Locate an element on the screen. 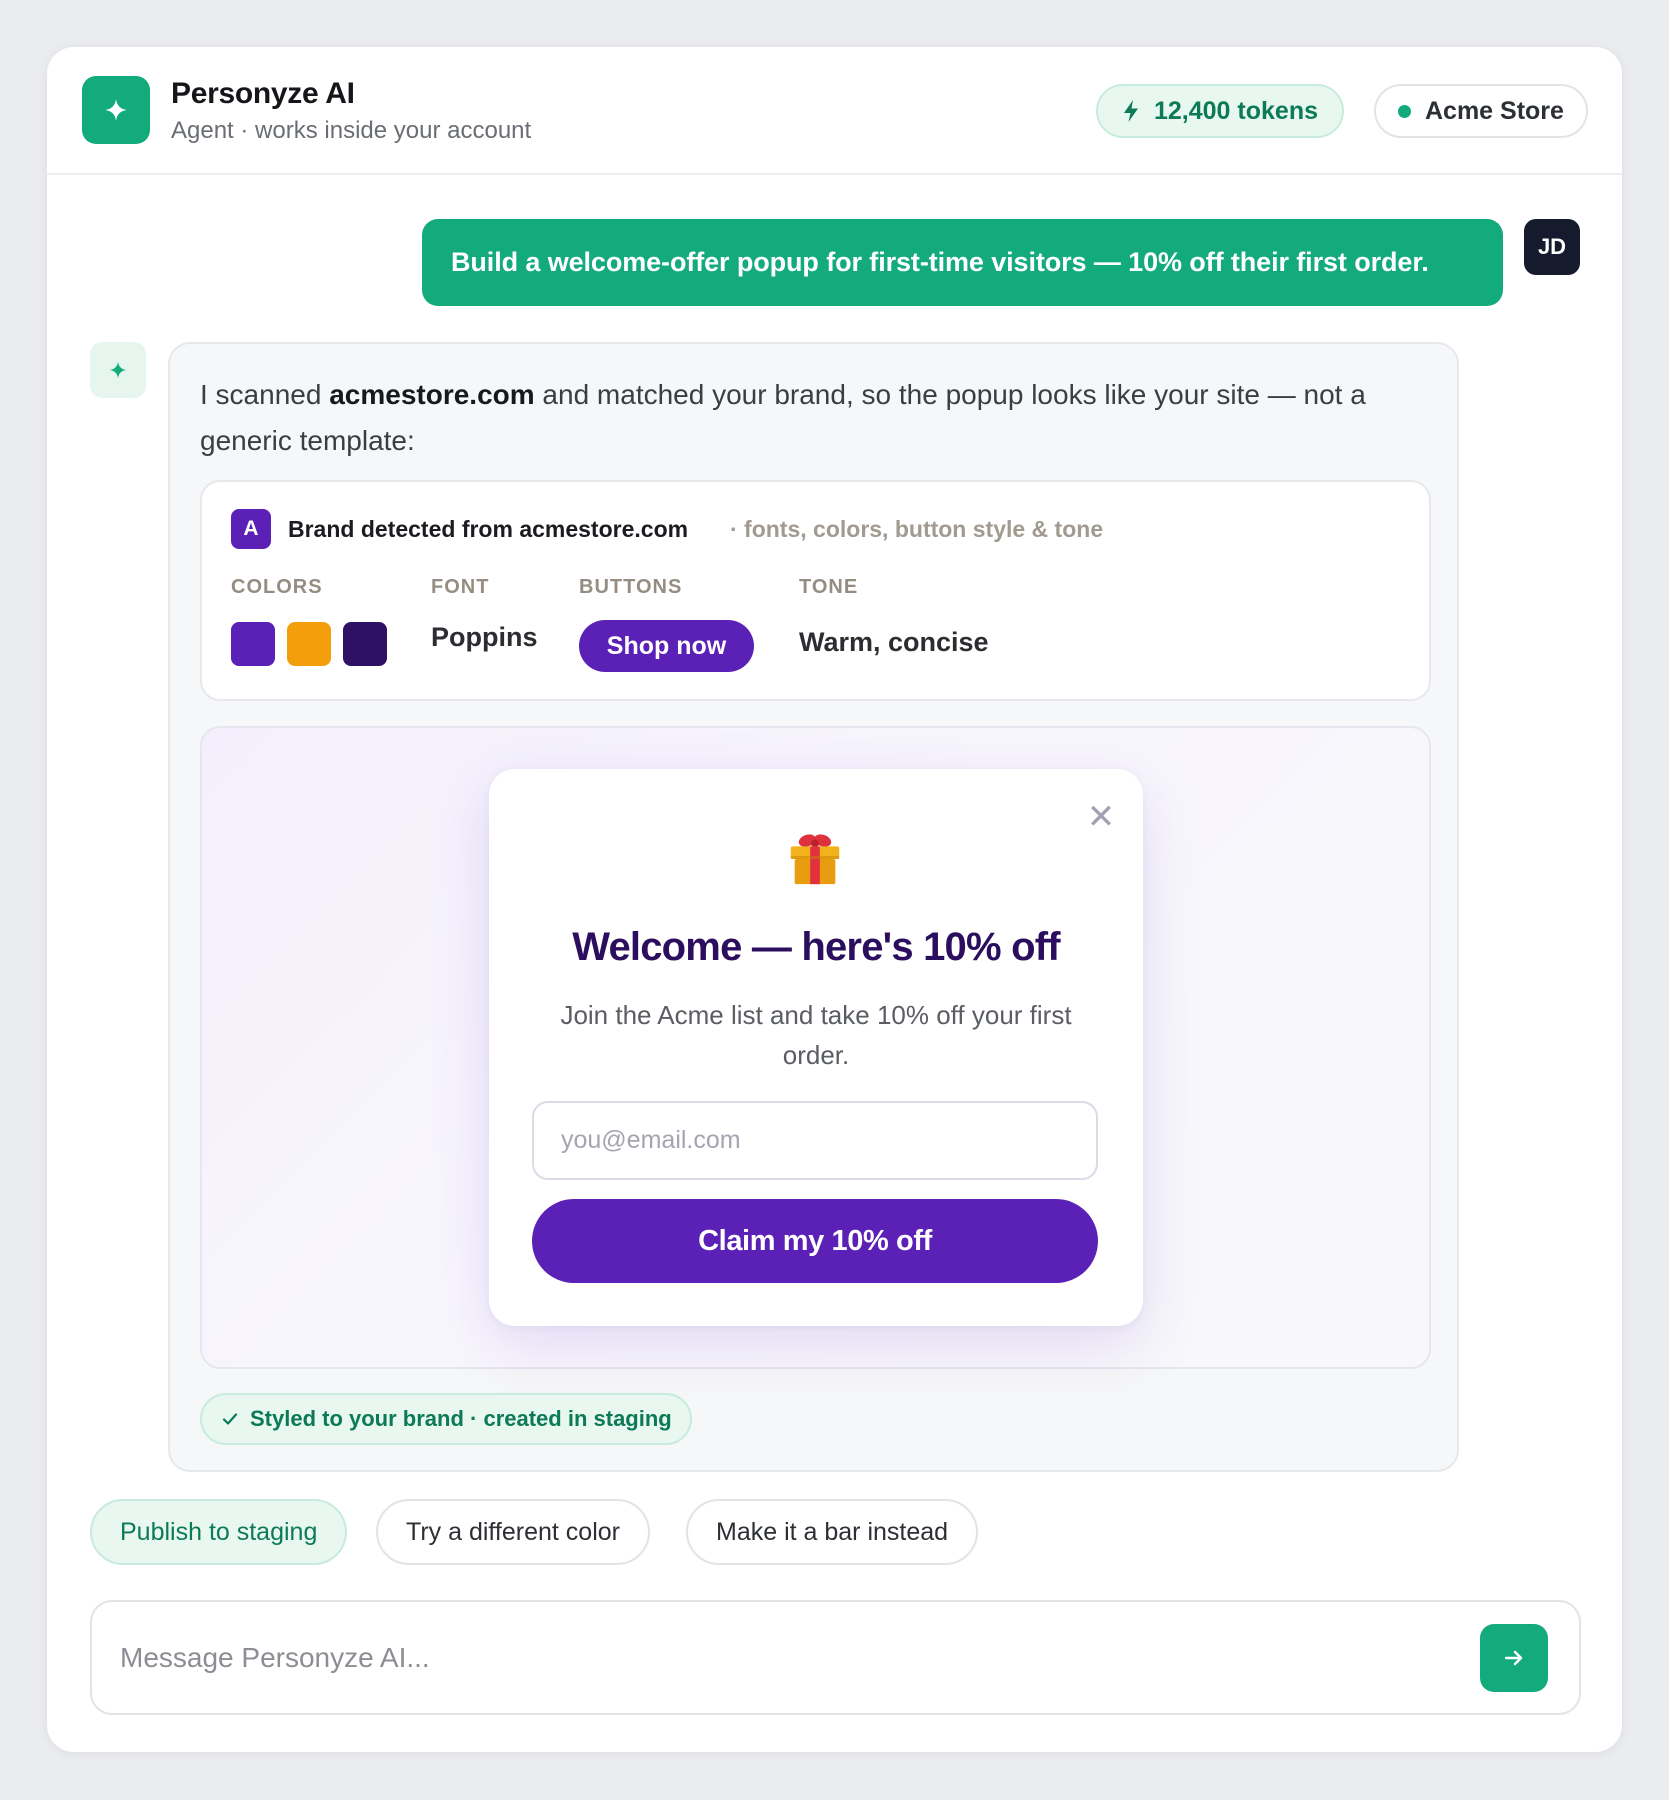 The width and height of the screenshot is (1669, 1800). store-selector: Acme Store is located at coordinates (1481, 111).